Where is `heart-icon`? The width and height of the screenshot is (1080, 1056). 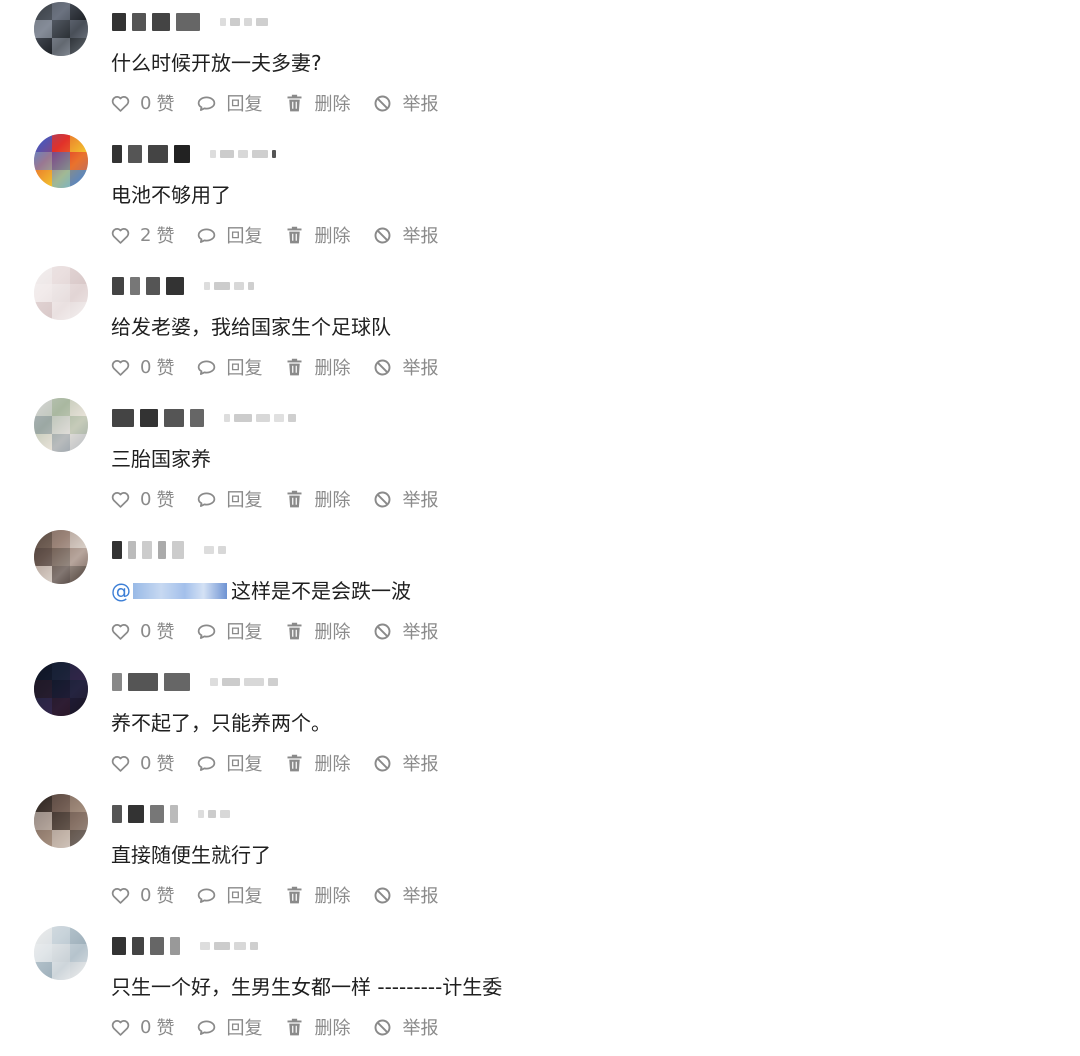
heart-icon is located at coordinates (120, 103).